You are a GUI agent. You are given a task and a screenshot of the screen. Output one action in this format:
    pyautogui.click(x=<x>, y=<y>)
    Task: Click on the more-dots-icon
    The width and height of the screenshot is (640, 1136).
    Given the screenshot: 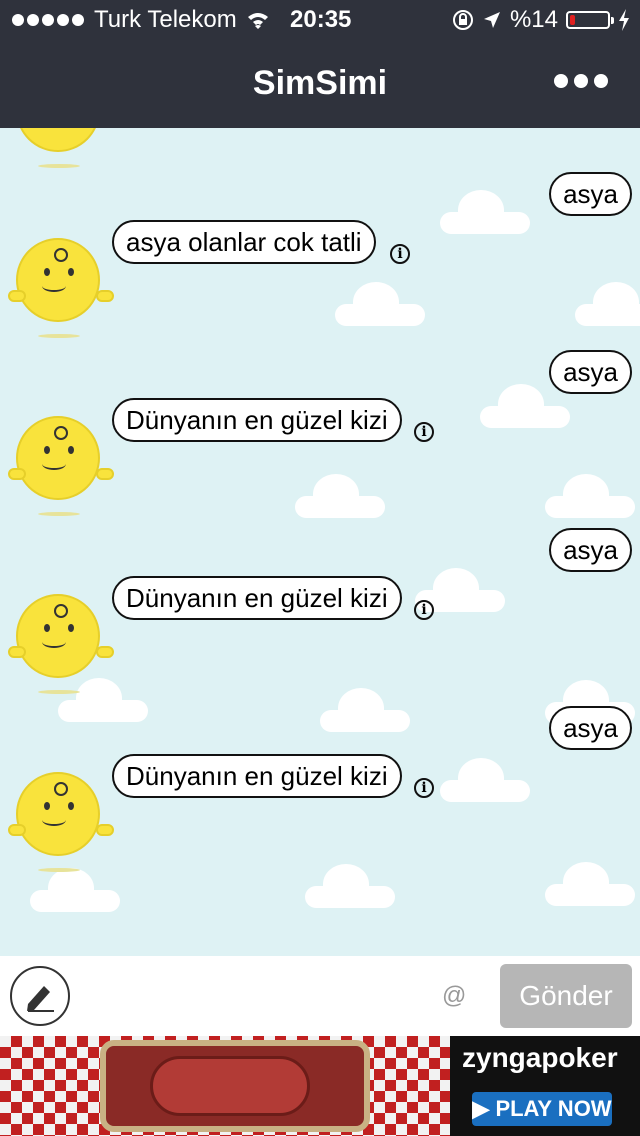 What is the action you would take?
    pyautogui.click(x=561, y=81)
    